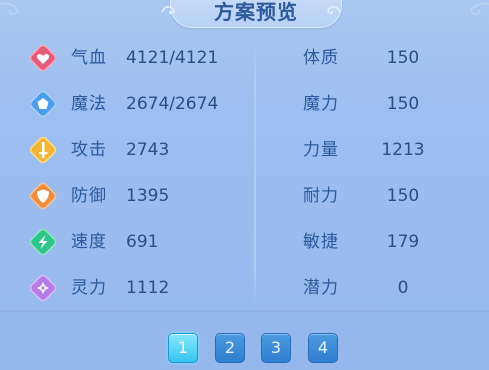  I want to click on sword-icon, so click(43, 150).